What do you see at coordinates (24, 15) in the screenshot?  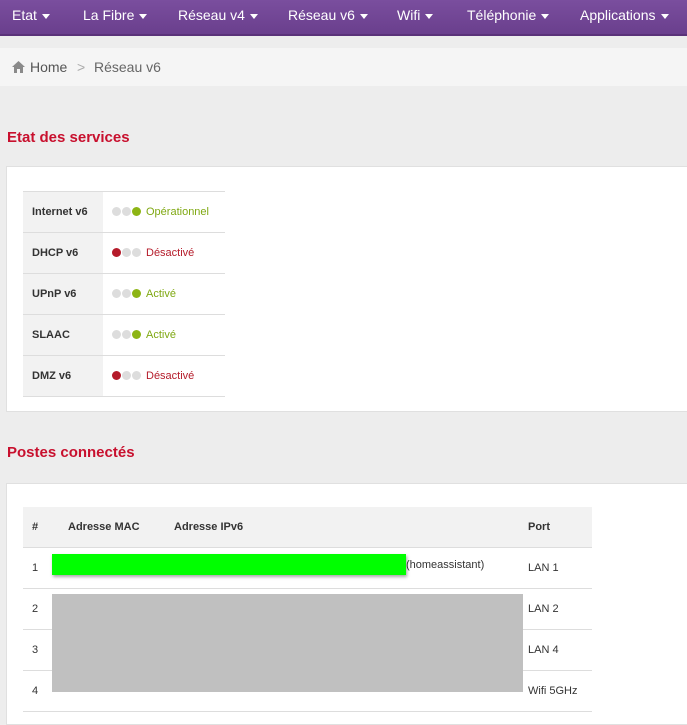 I see `nav-label: Etat` at bounding box center [24, 15].